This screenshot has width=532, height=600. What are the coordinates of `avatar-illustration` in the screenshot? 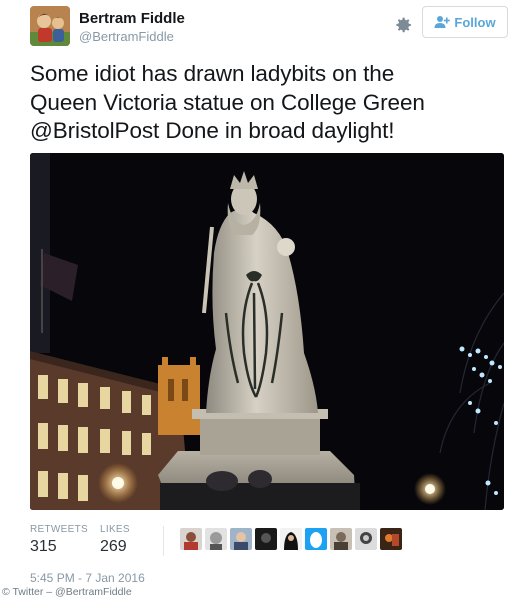 It's located at (50, 26).